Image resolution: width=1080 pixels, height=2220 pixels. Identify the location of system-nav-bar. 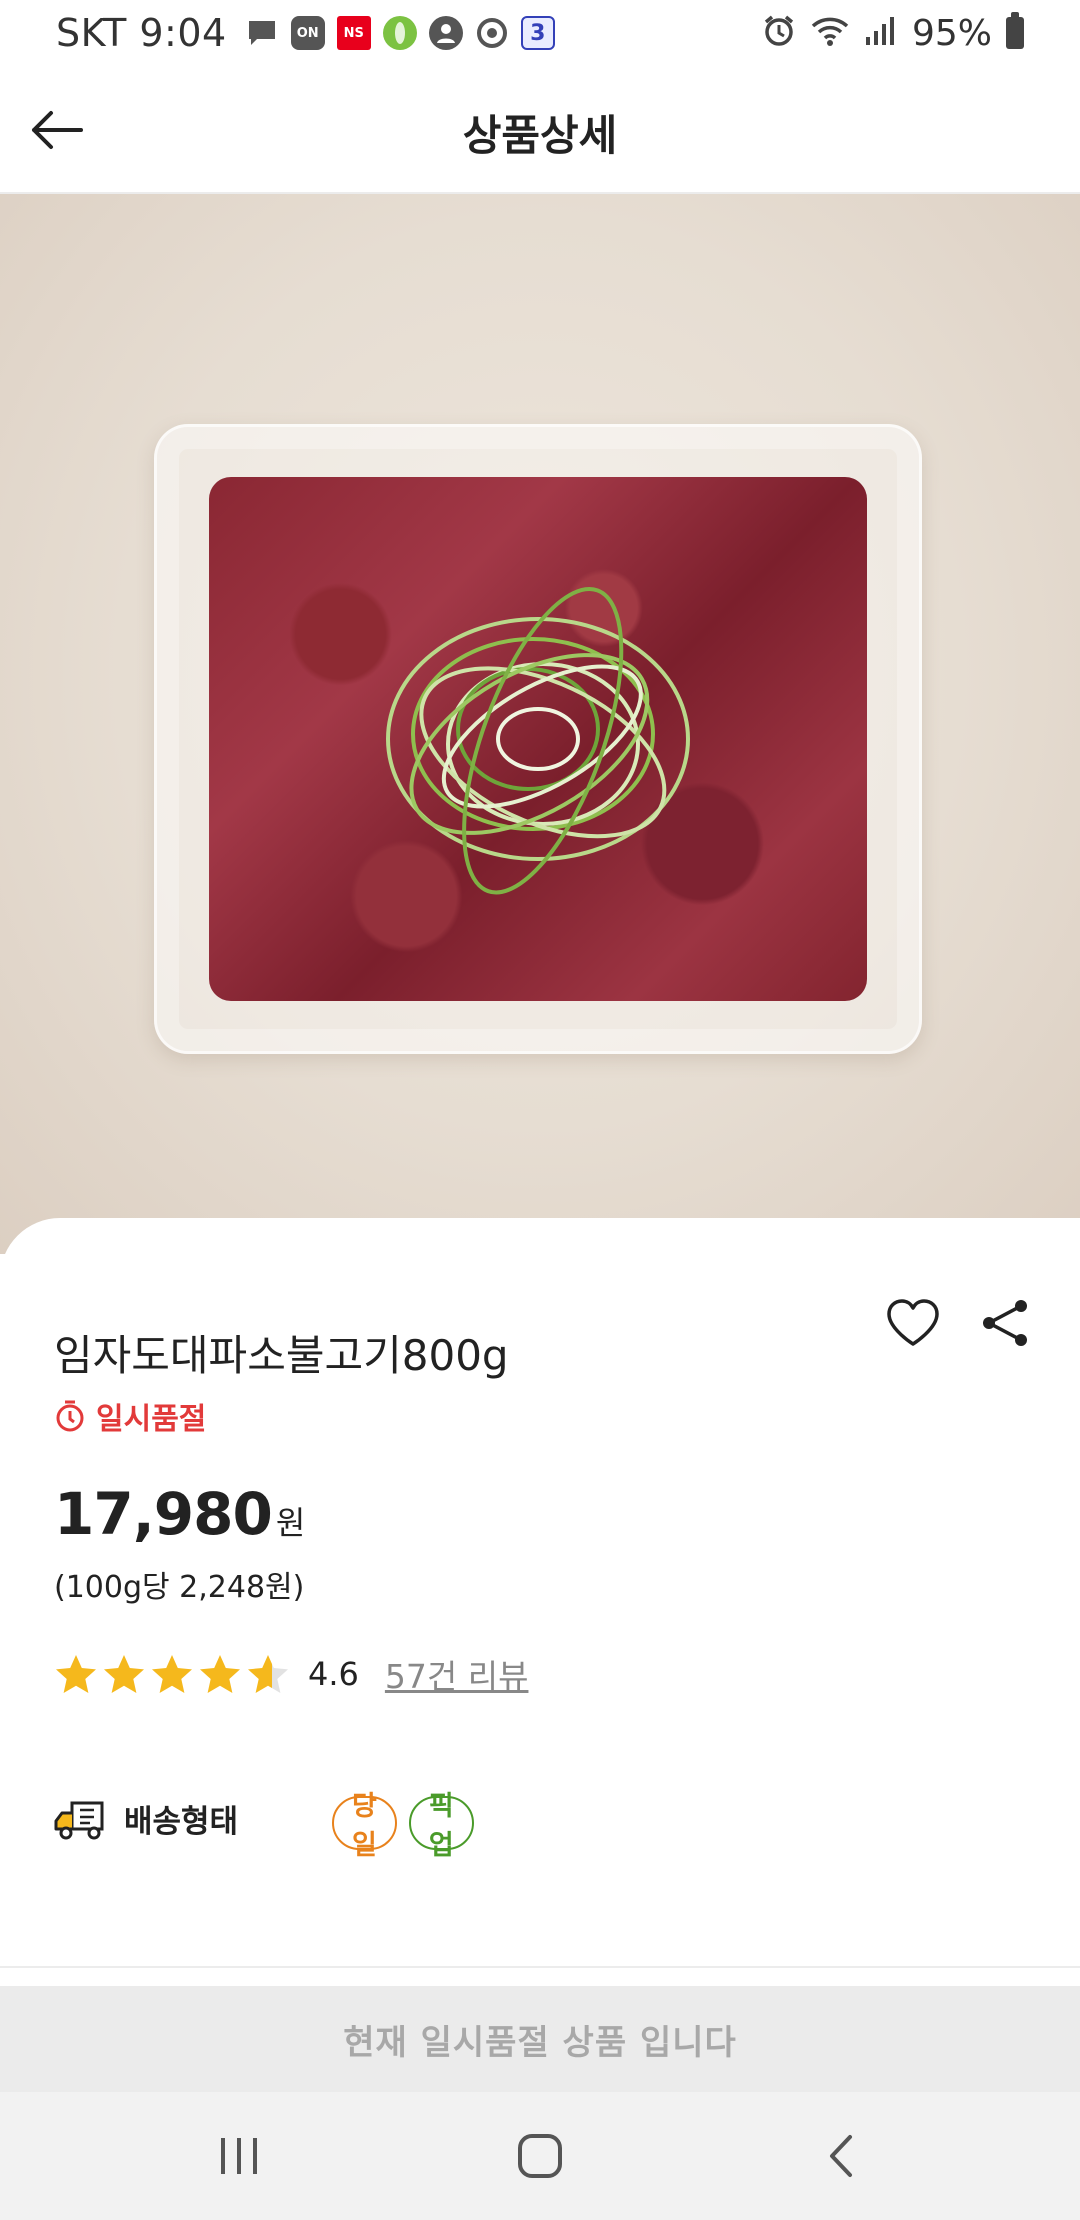
(540, 2156).